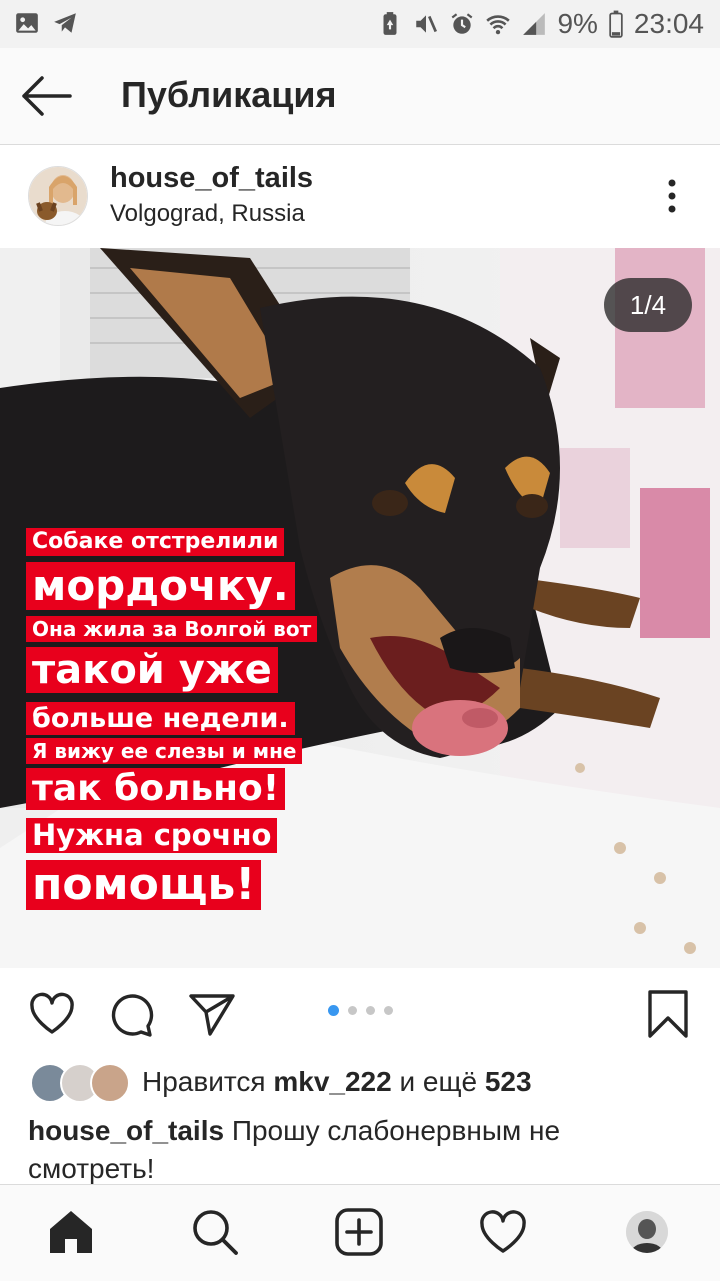 Image resolution: width=720 pixels, height=1281 pixels. I want to click on search-icon, so click(215, 1232).